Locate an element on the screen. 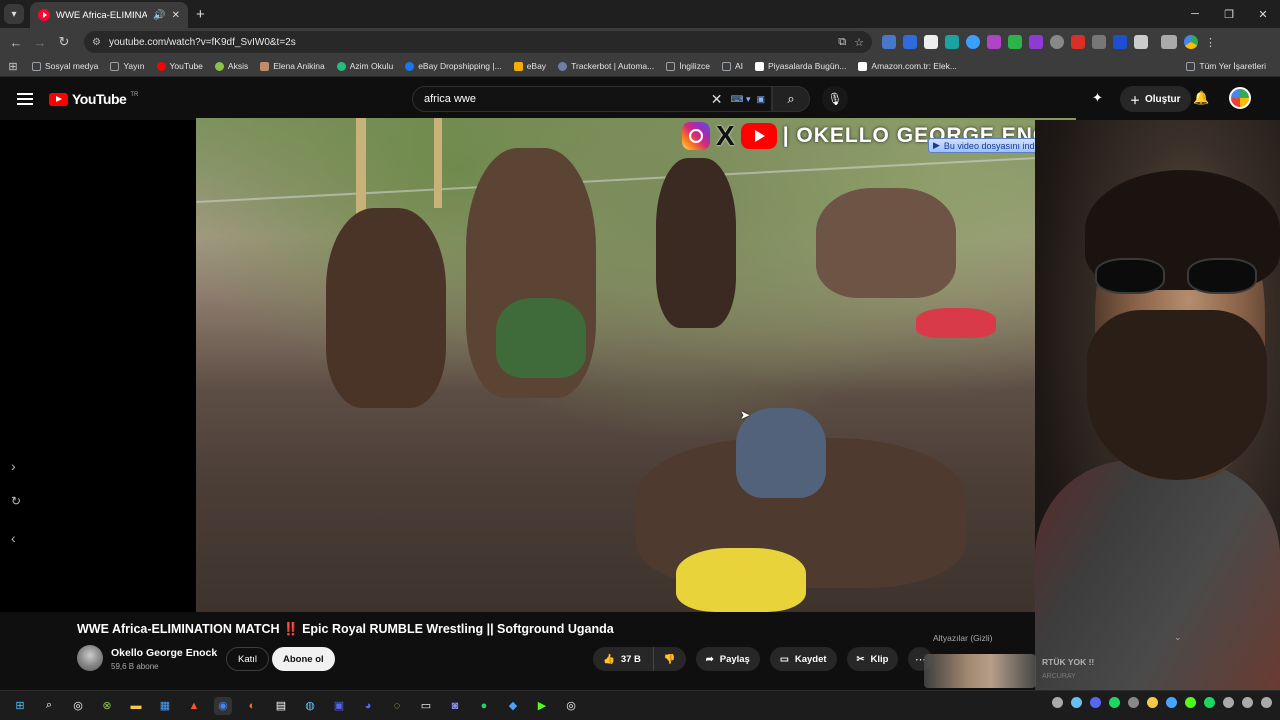  store-icon: ▦ is located at coordinates (165, 706).